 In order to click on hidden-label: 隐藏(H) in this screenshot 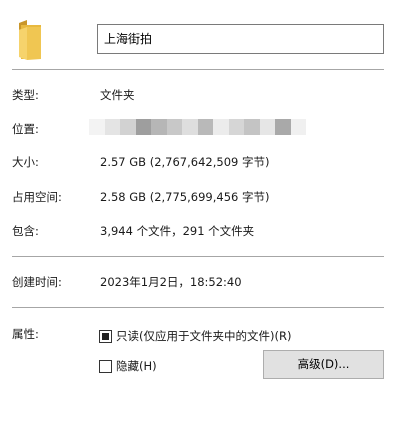, I will do `click(136, 366)`.